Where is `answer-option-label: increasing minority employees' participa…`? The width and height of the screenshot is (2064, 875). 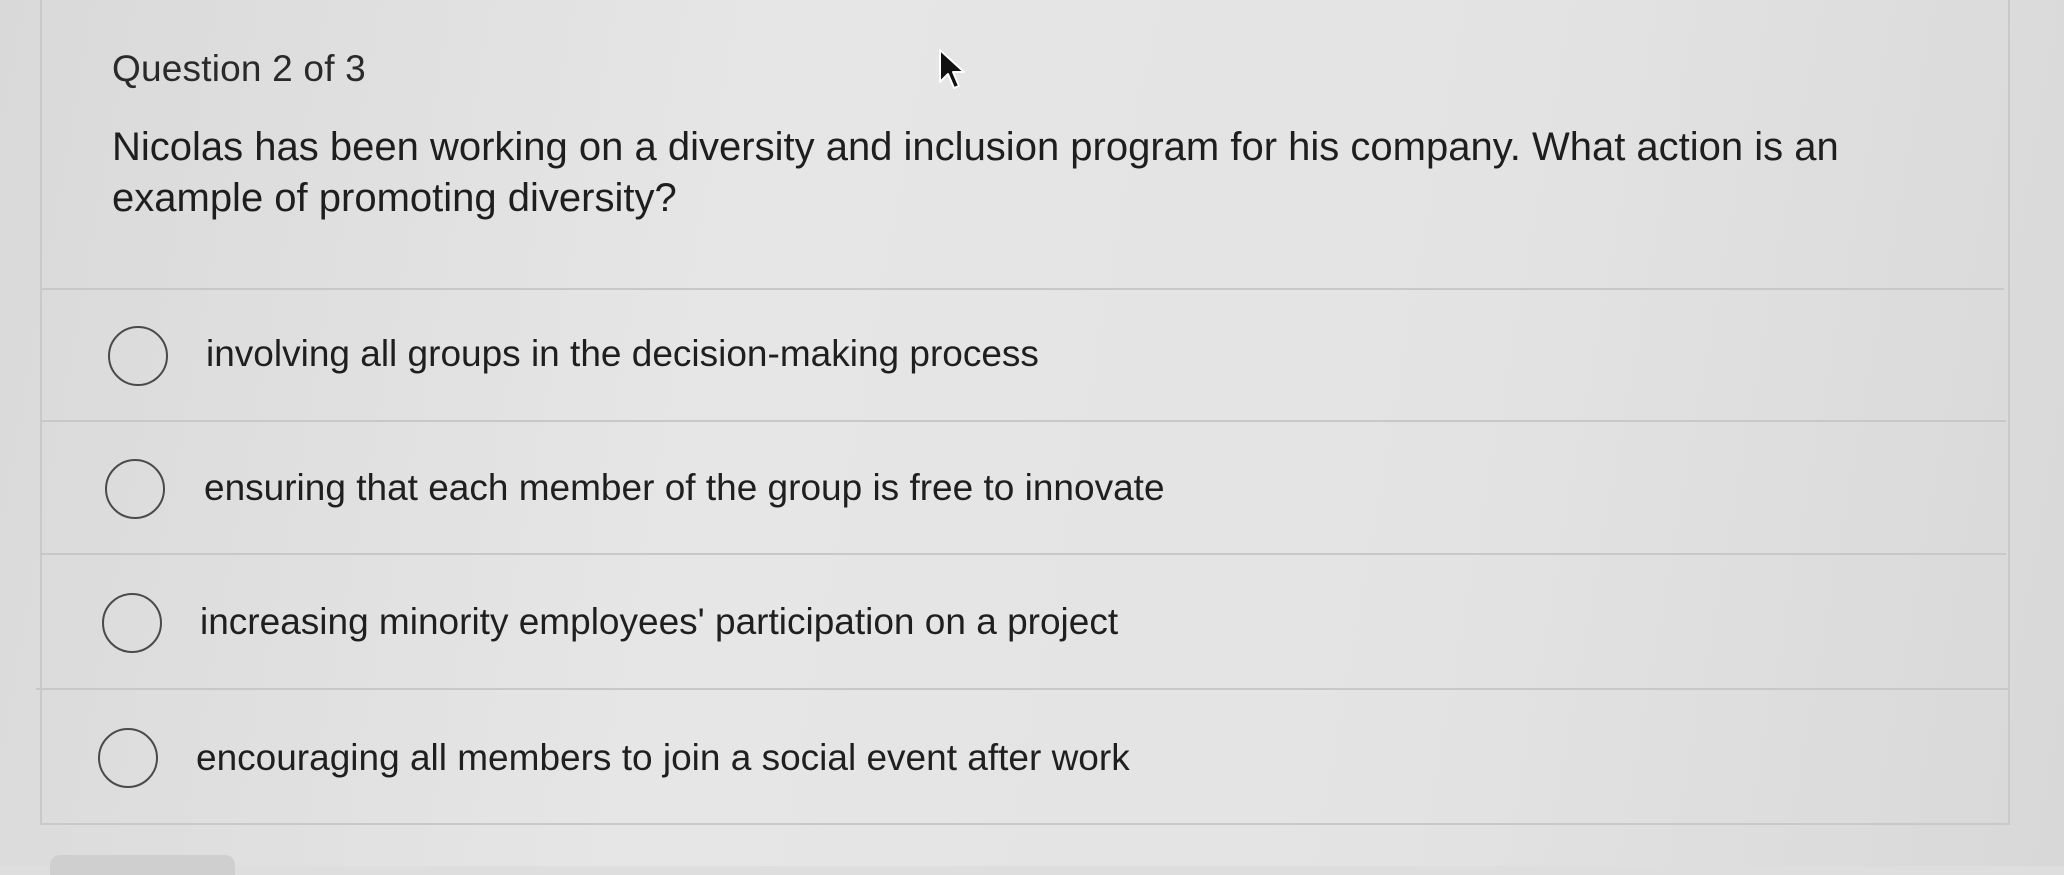
answer-option-label: increasing minority employees' participa… is located at coordinates (659, 621).